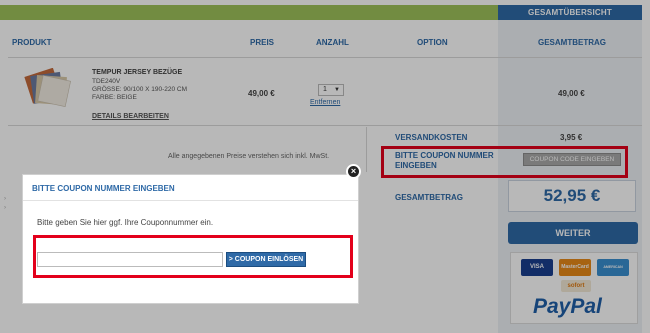 The image size is (650, 333). What do you see at coordinates (353, 171) in the screenshot?
I see `close-icon: ×` at bounding box center [353, 171].